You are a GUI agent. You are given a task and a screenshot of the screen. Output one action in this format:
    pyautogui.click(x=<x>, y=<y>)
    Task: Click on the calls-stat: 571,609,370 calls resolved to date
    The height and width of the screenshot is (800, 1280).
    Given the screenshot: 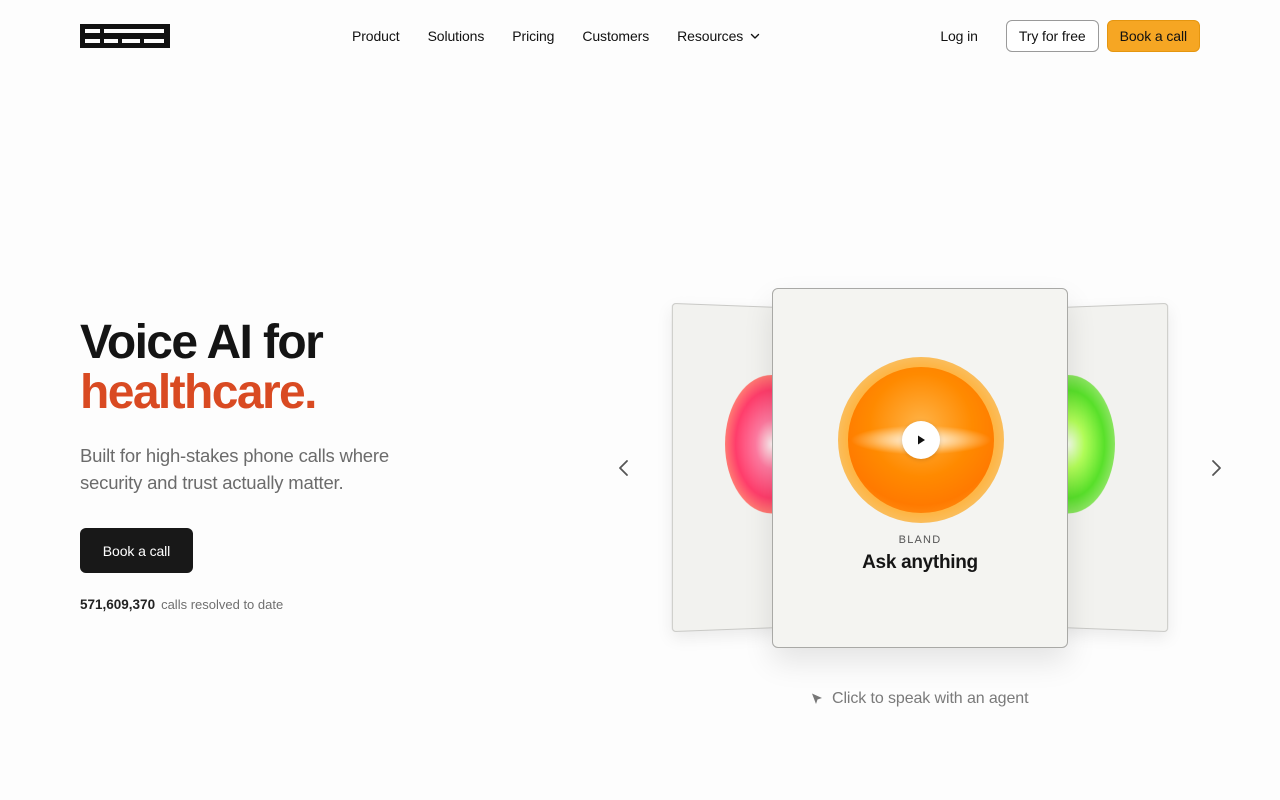 What is the action you would take?
    pyautogui.click(x=181, y=604)
    